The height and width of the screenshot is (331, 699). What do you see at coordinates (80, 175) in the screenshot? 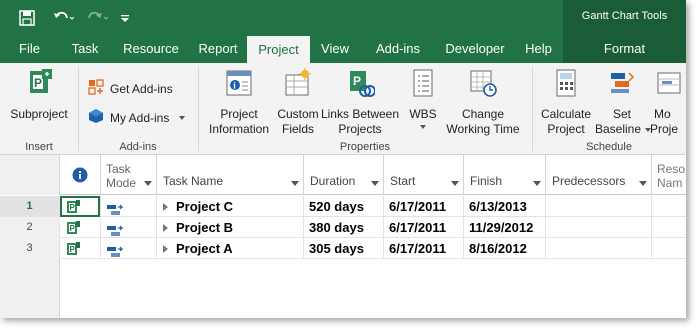
I see `column-header-indicators` at bounding box center [80, 175].